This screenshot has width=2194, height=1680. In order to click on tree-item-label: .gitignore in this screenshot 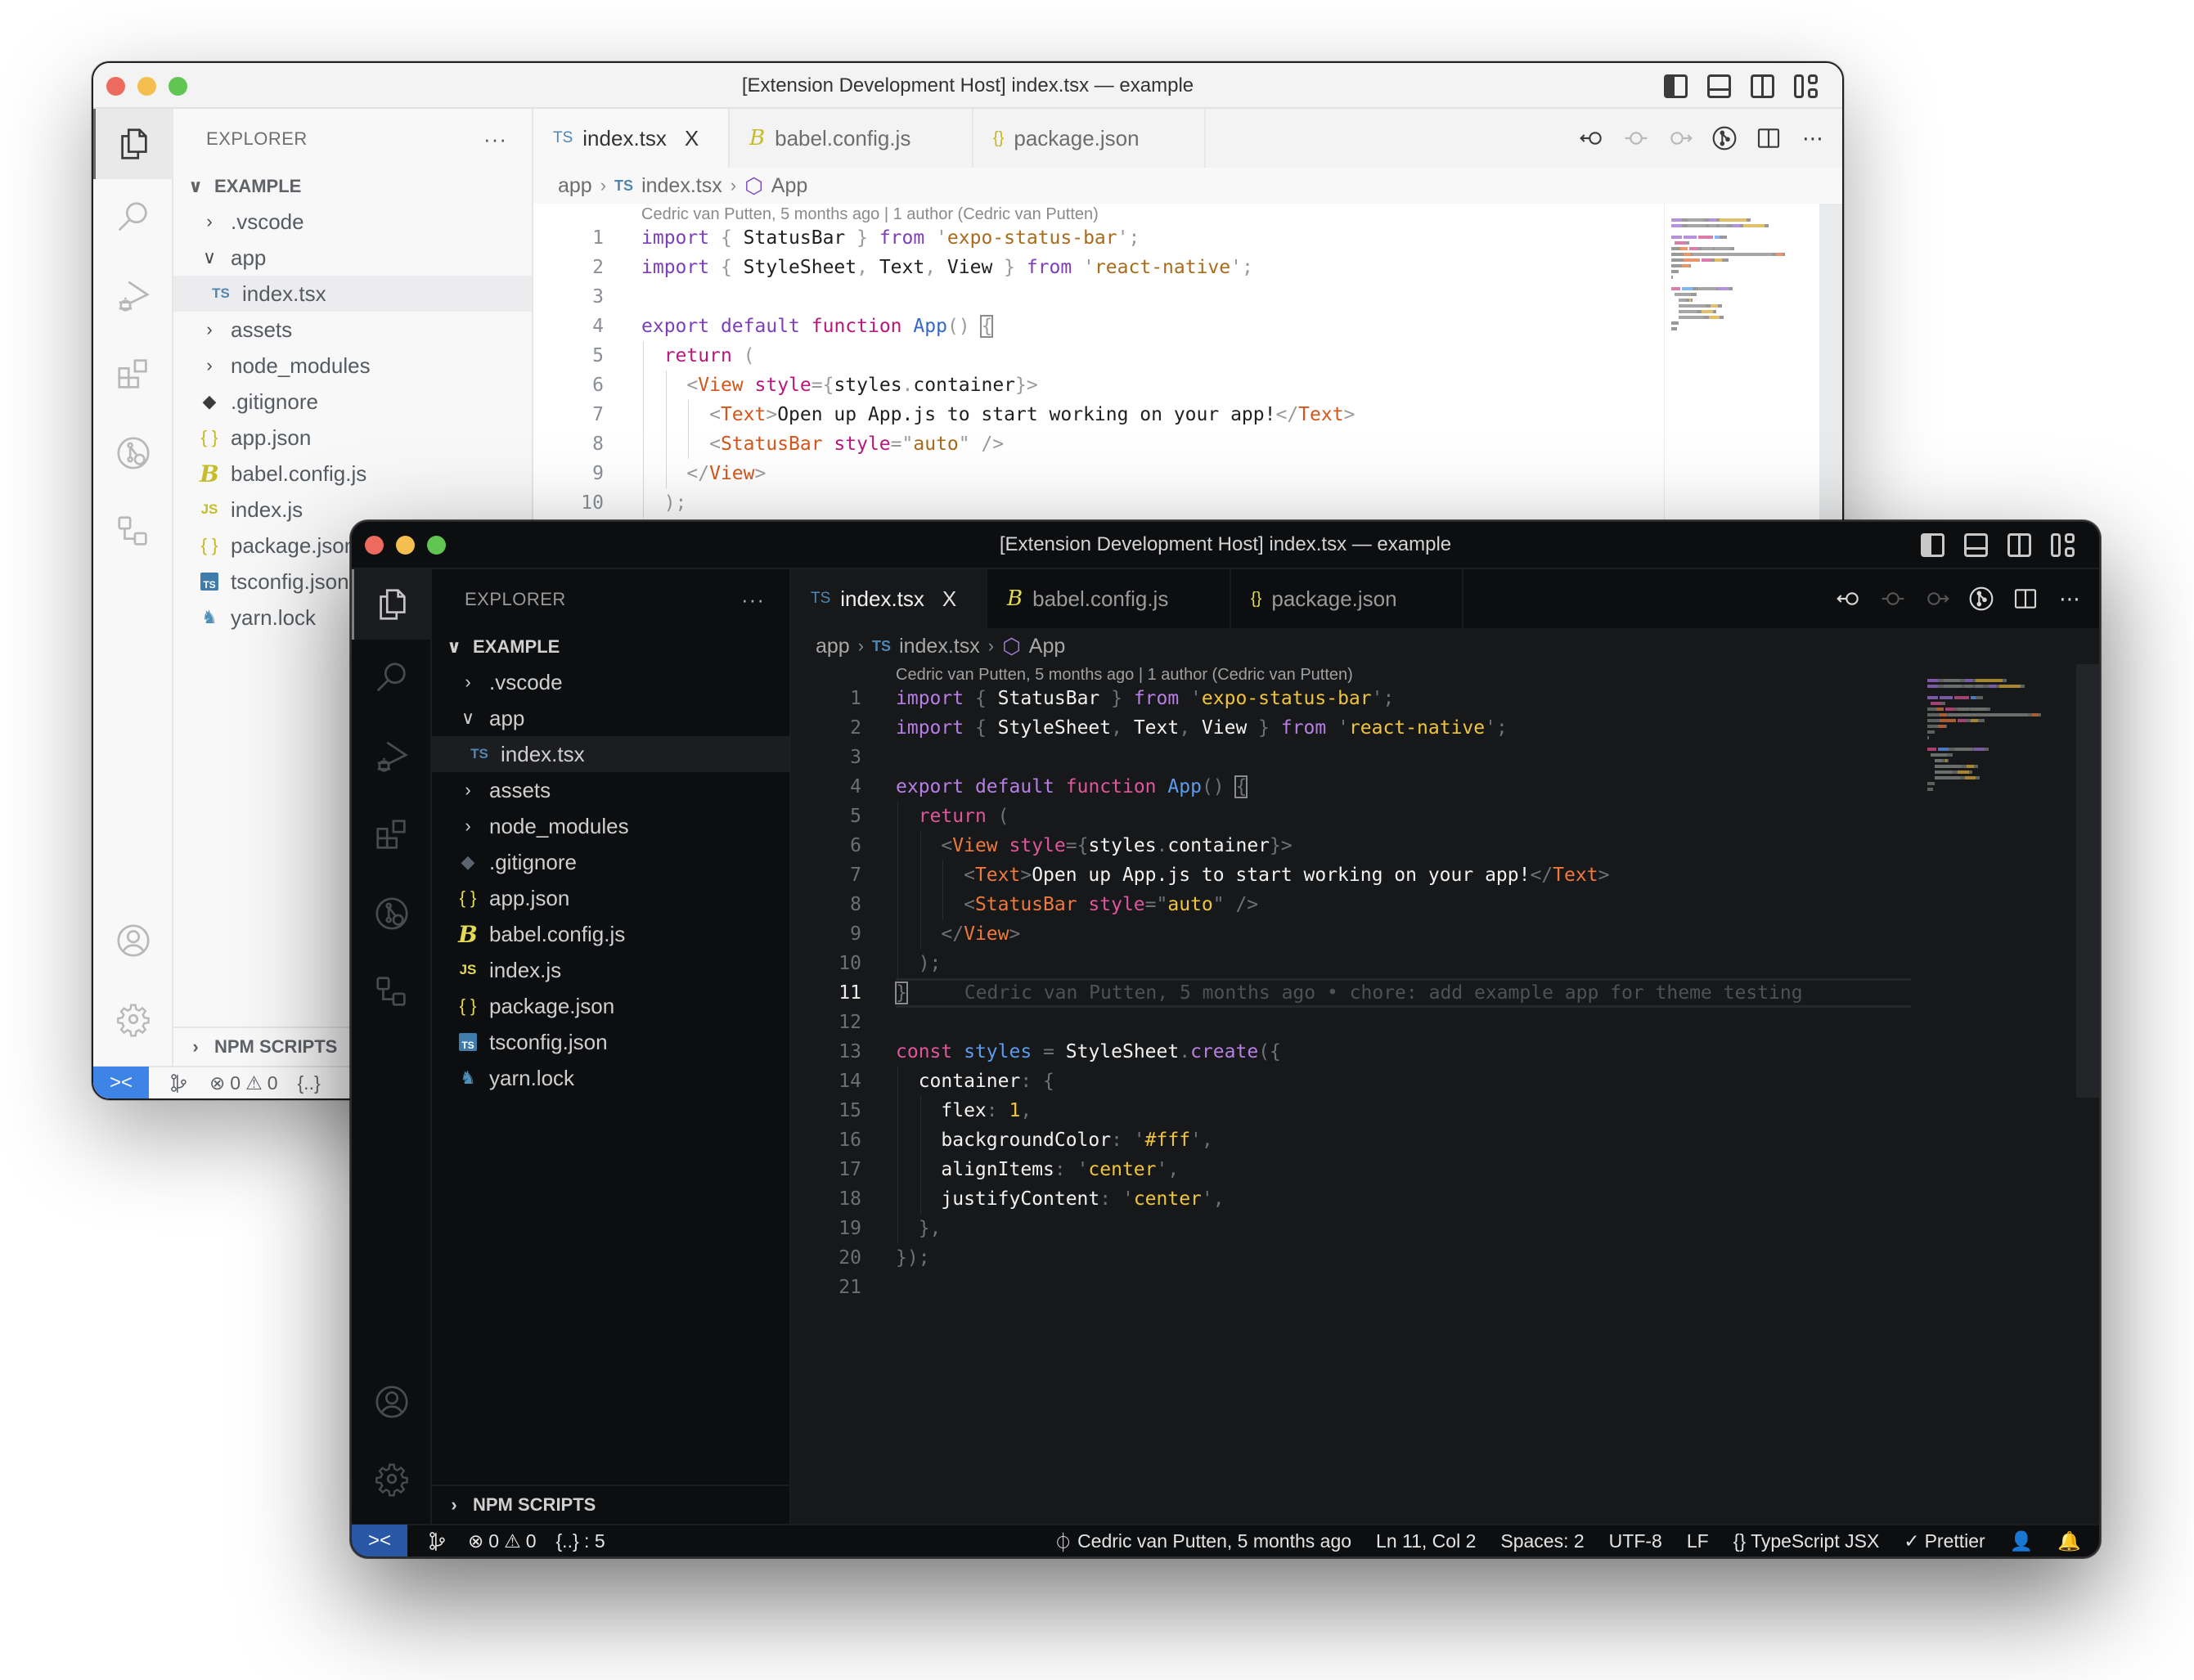, I will do `click(274, 401)`.